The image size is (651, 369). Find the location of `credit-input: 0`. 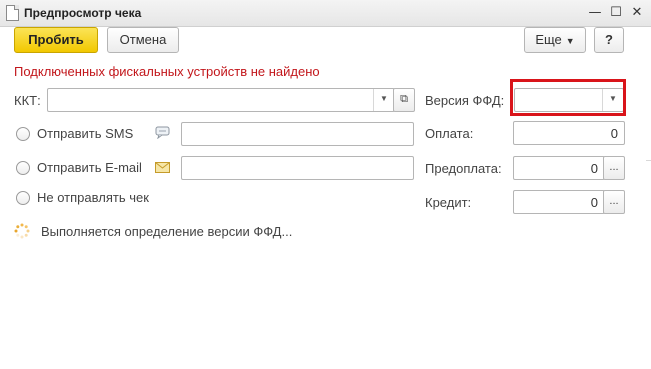

credit-input: 0 is located at coordinates (559, 202).